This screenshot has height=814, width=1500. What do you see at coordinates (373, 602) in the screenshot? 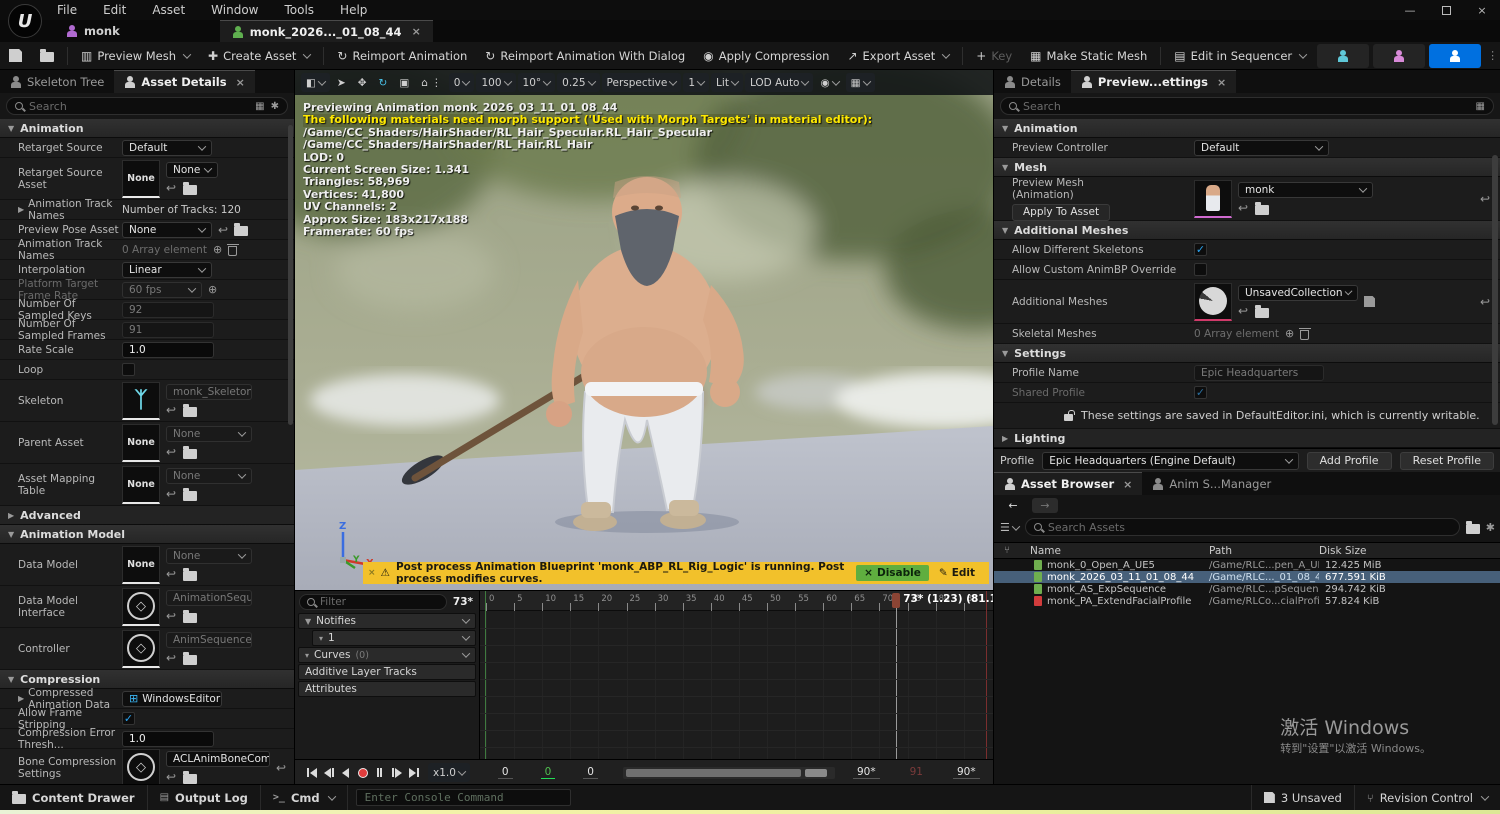
I see `timeline-filter-input: Filter` at bounding box center [373, 602].